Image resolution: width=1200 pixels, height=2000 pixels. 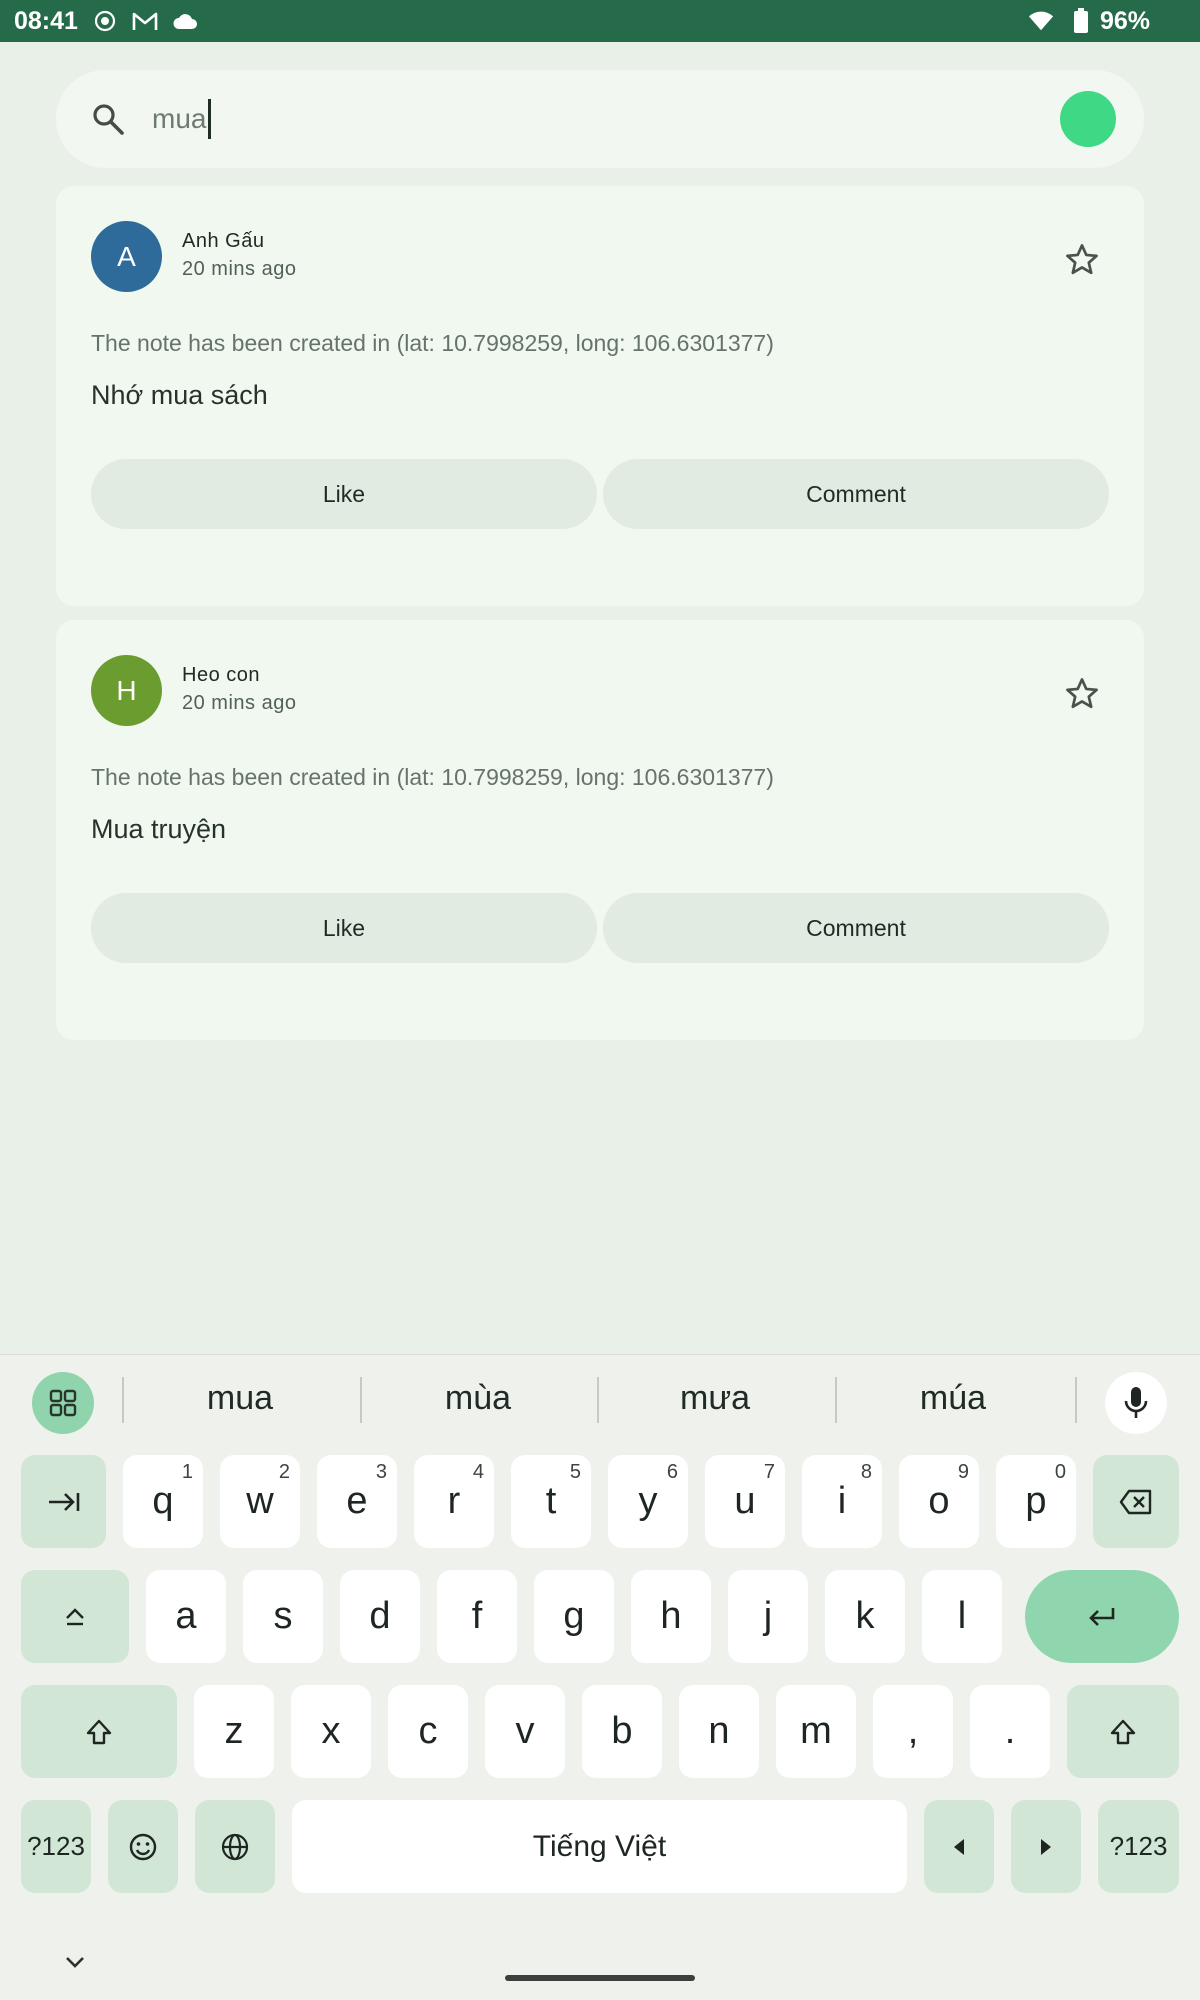 I want to click on key-label: p, so click(x=1036, y=1501).